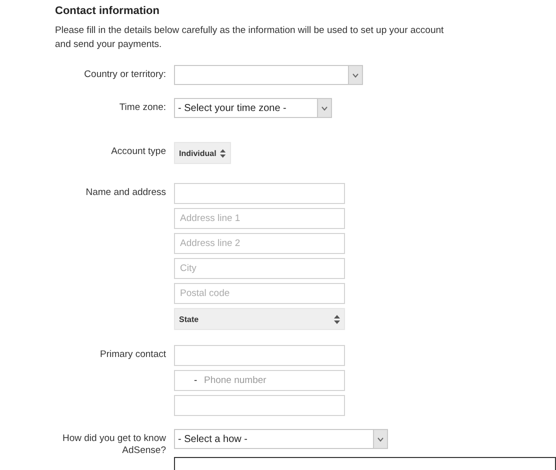  Describe the element at coordinates (142, 108) in the screenshot. I see `field-label: Time zone:` at that location.